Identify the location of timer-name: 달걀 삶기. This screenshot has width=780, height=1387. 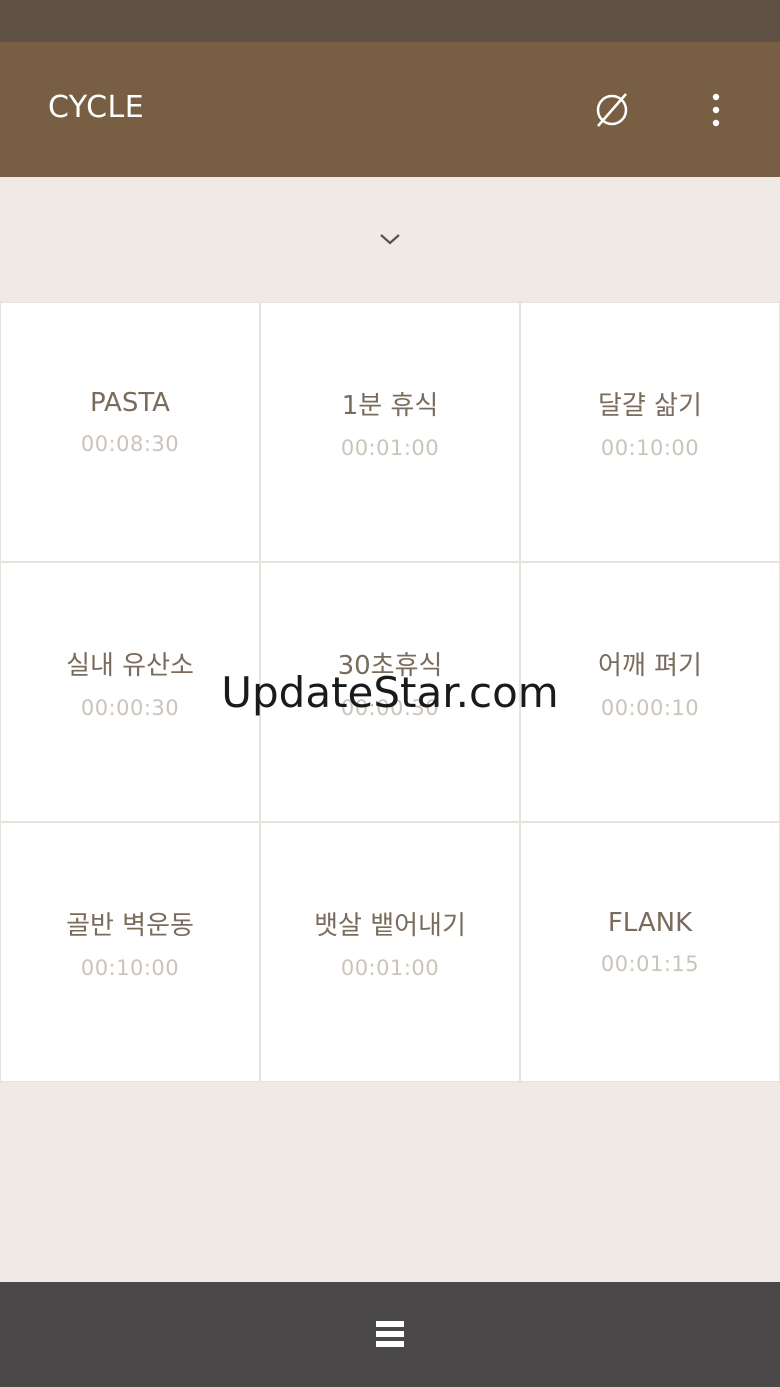
(650, 405).